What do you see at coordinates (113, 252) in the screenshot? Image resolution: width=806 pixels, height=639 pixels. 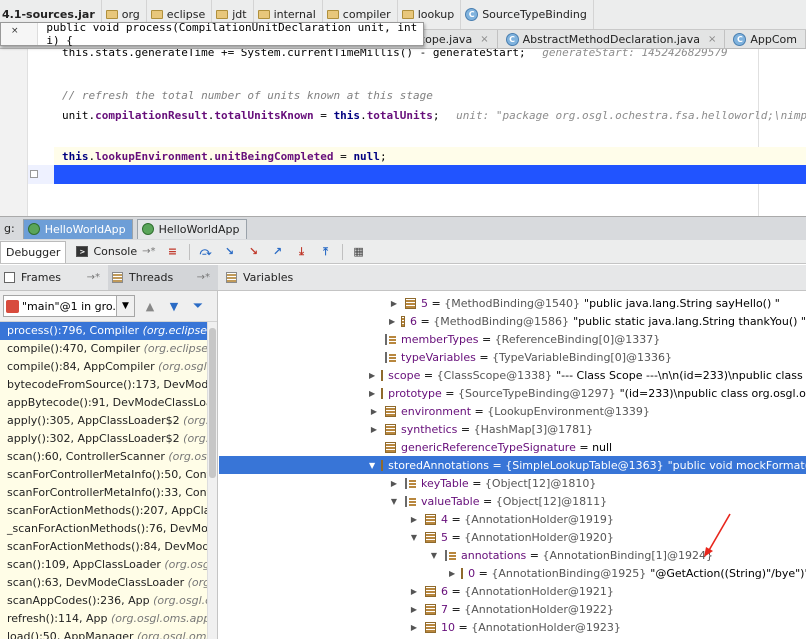 I see `console-tab: > Console →*` at bounding box center [113, 252].